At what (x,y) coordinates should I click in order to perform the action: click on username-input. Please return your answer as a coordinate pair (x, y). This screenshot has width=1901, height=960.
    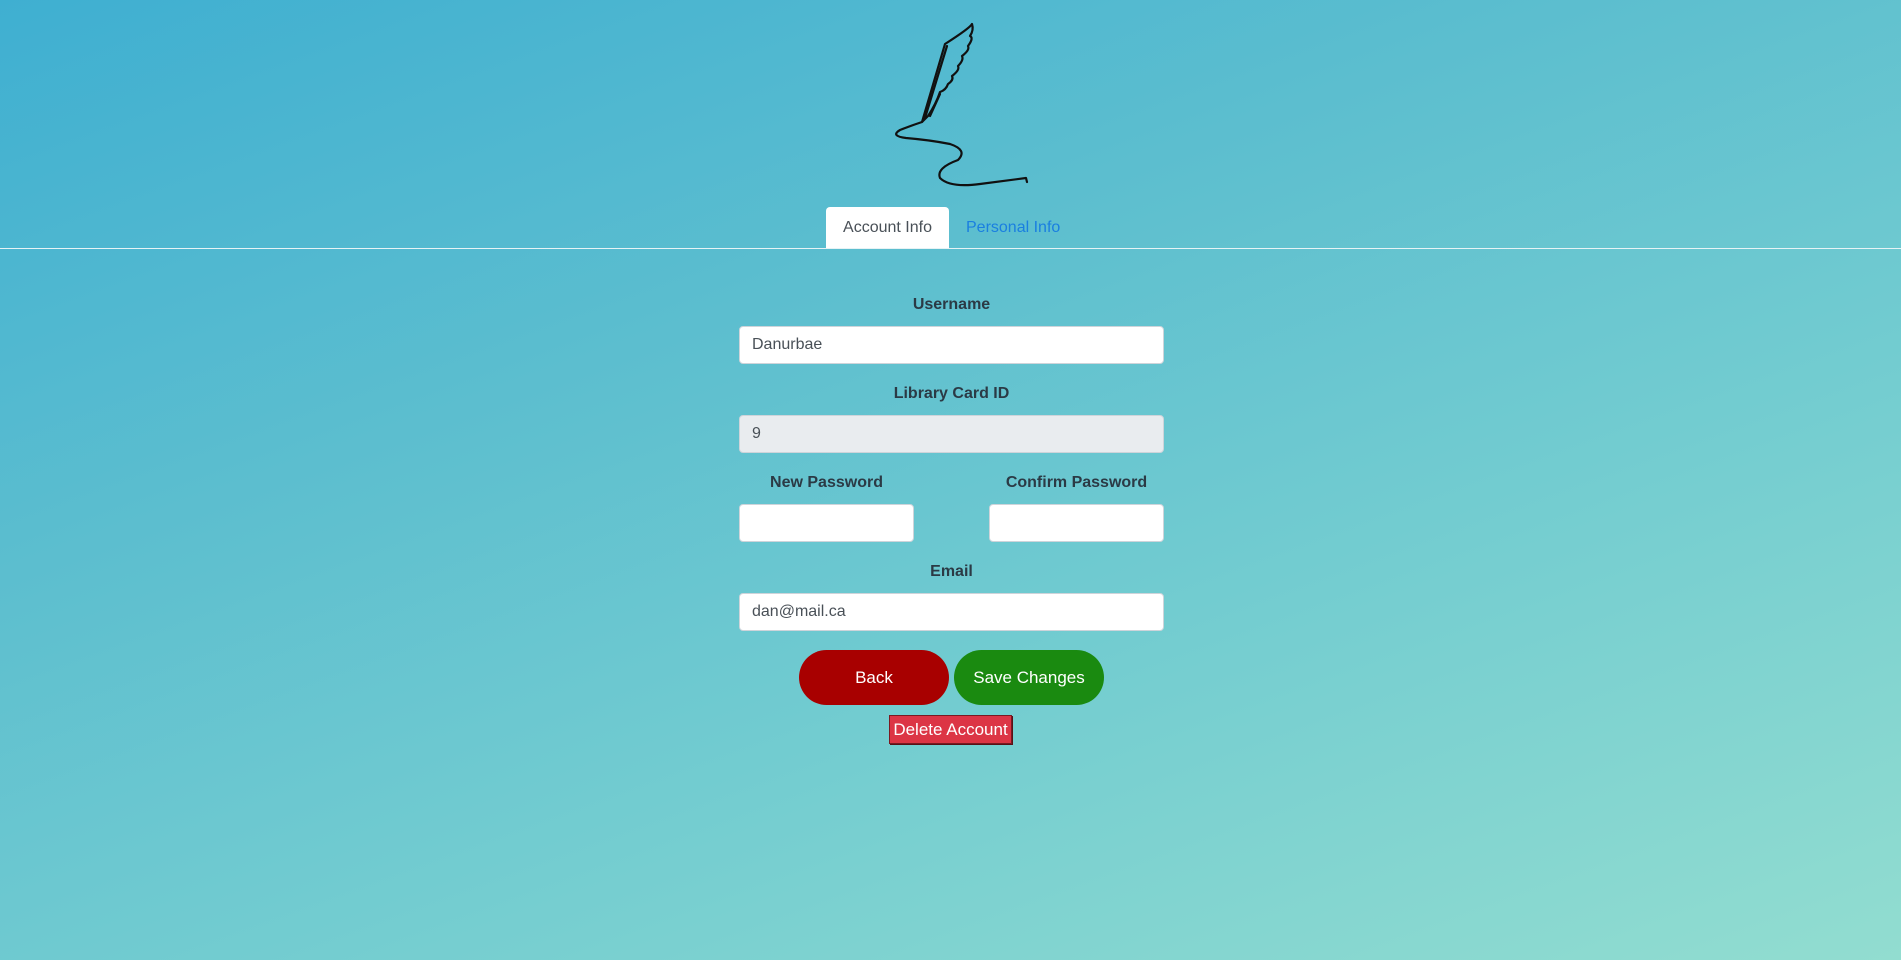
    Looking at the image, I should click on (951, 345).